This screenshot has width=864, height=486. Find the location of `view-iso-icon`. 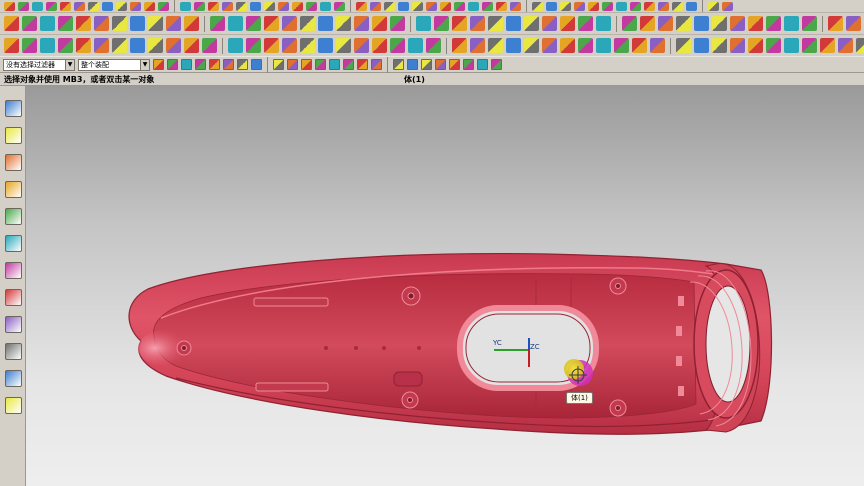

view-iso-icon is located at coordinates (343, 23).